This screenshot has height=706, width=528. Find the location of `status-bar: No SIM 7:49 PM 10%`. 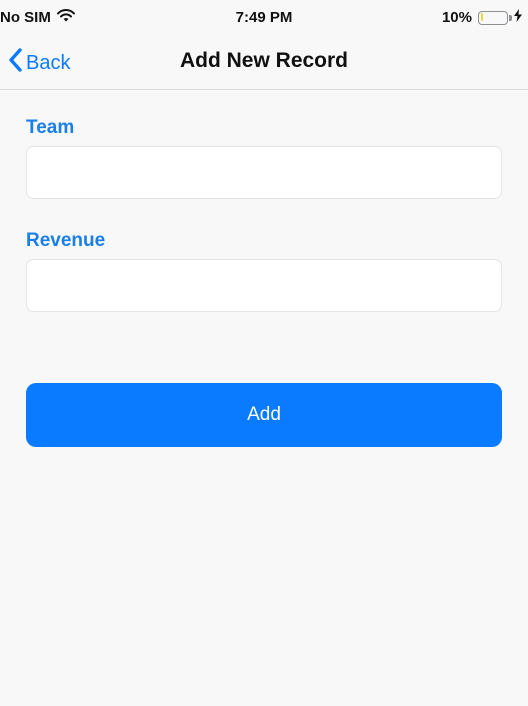

status-bar: No SIM 7:49 PM 10% is located at coordinates (264, 18).